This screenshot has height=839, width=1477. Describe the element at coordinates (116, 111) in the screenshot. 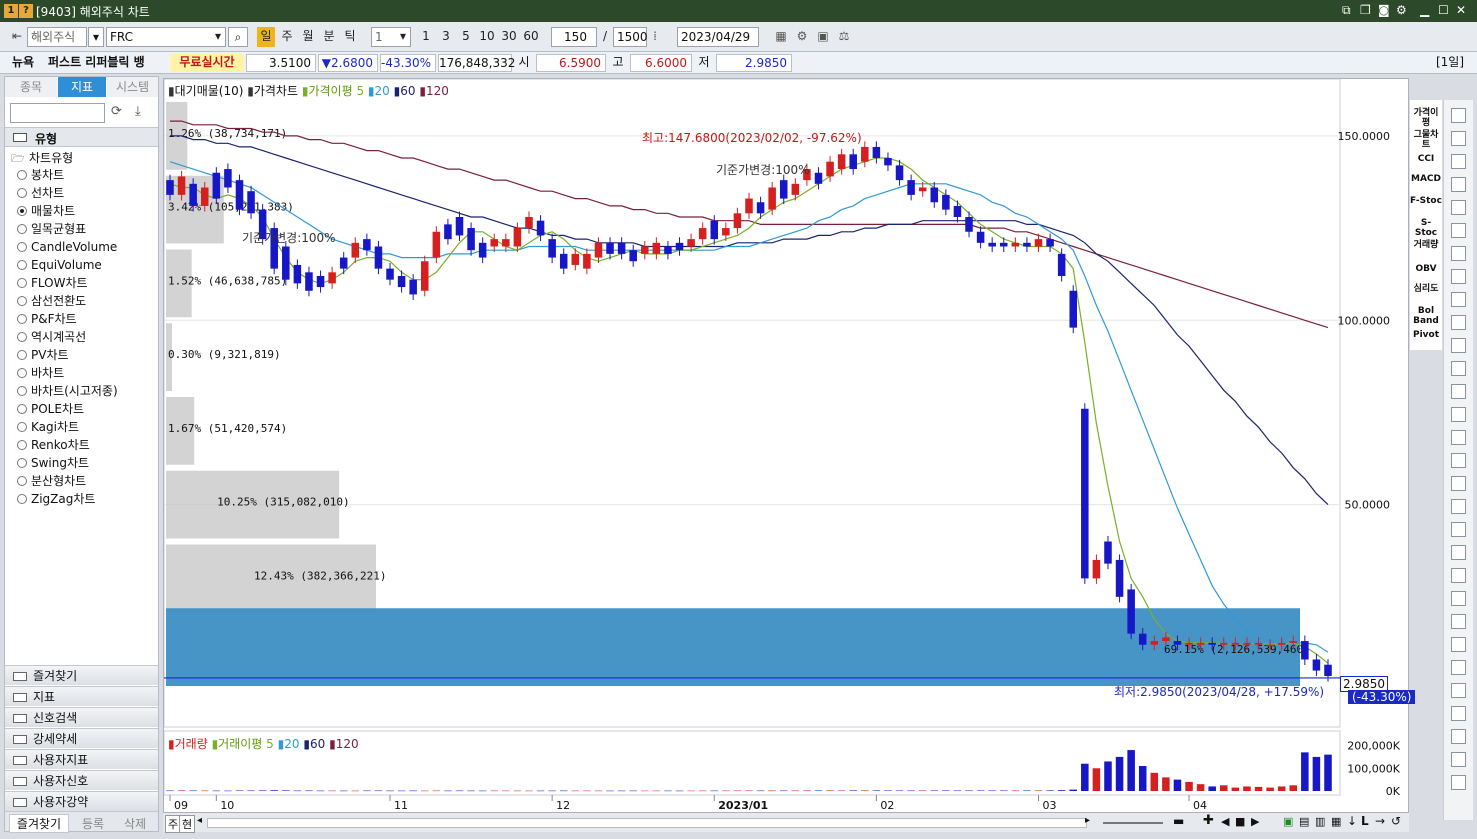

I see `refresh-icon: ⟳` at that location.